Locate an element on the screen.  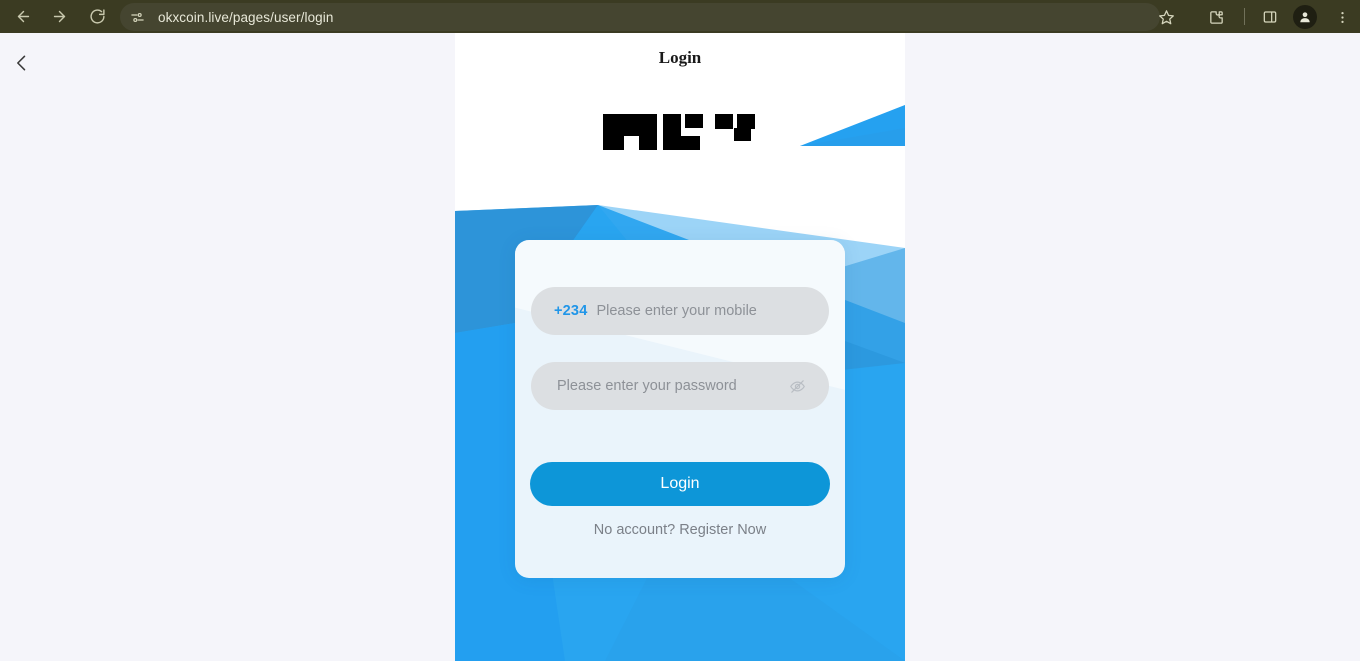
bookmark-star-icon is located at coordinates (1166, 17).